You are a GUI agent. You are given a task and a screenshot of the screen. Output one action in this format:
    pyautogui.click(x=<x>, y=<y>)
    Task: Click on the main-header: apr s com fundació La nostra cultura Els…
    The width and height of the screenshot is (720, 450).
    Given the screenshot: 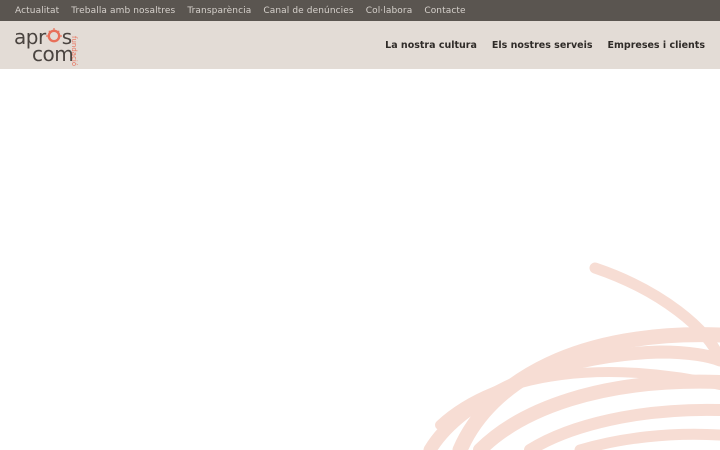 What is the action you would take?
    pyautogui.click(x=360, y=45)
    